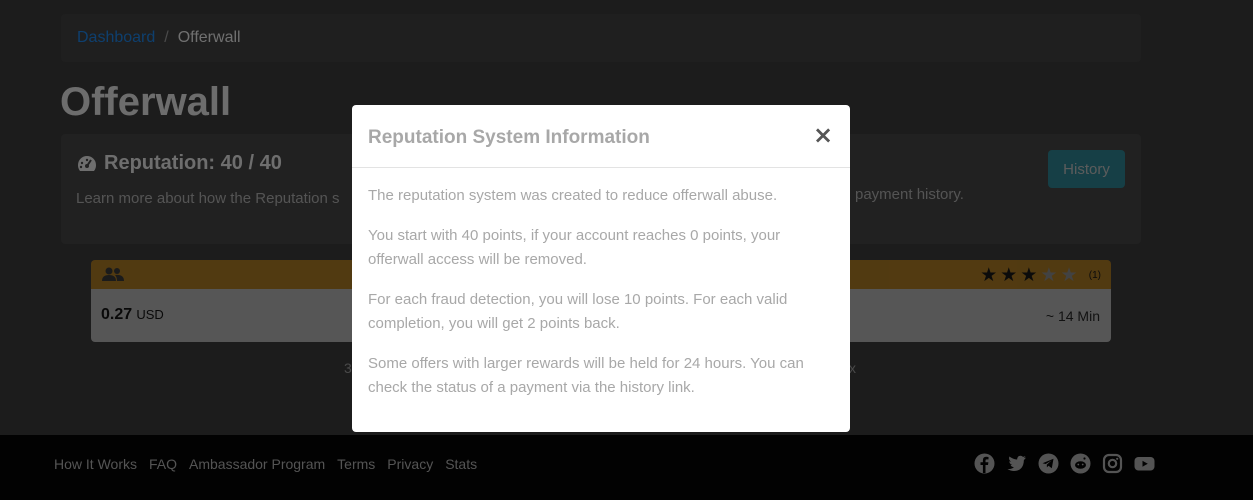 This screenshot has height=500, width=1253. I want to click on modal-title: Reputation System Information, so click(509, 137).